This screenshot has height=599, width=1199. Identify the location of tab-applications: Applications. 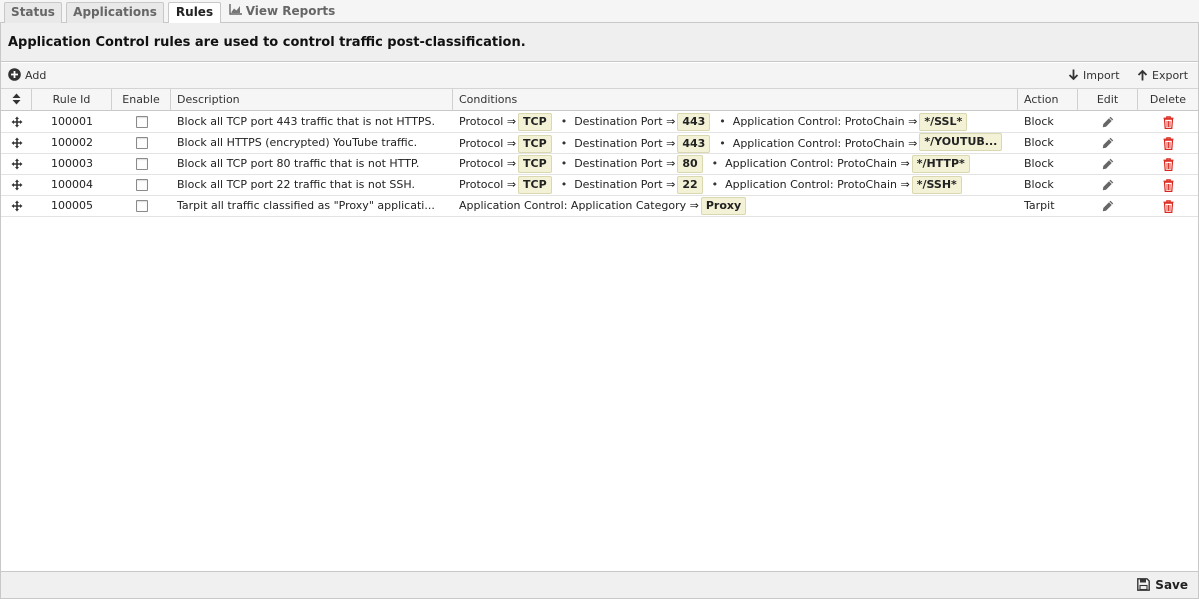
(115, 12).